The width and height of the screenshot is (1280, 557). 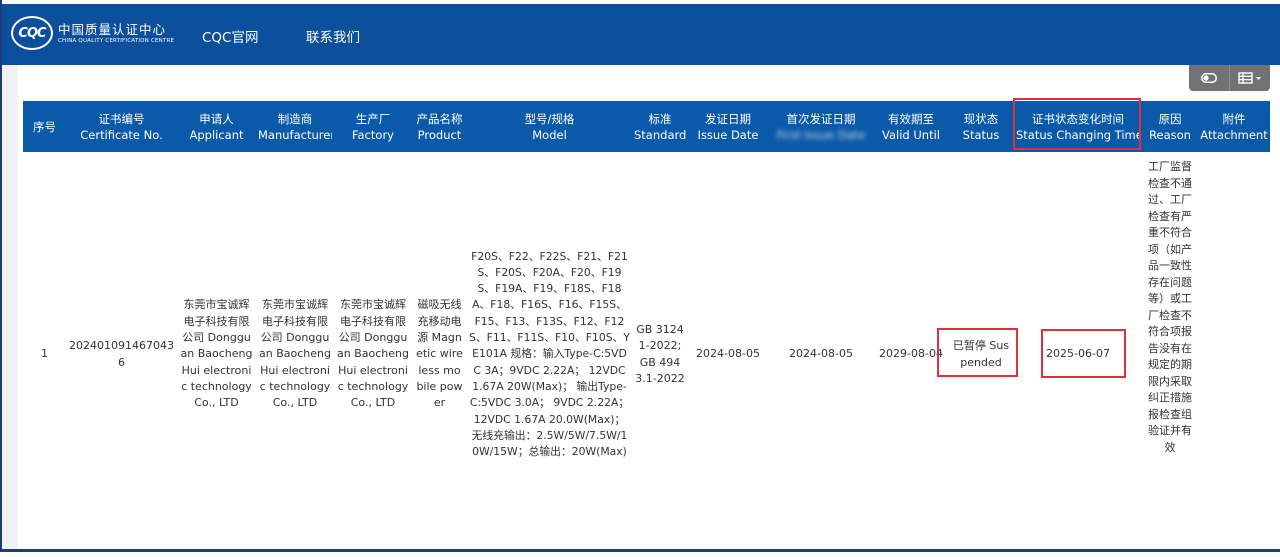 I want to click on col-header-applicant: 申请人 Applicant, so click(x=216, y=126).